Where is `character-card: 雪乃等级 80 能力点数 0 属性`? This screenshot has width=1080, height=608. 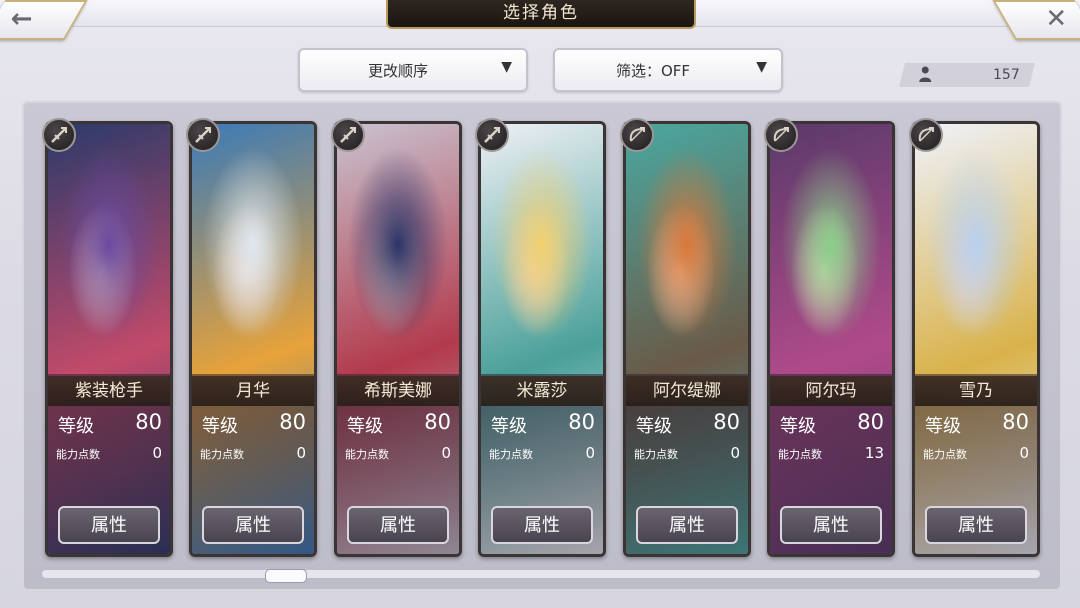 character-card: 雪乃等级 80 能力点数 0 属性 is located at coordinates (976, 339).